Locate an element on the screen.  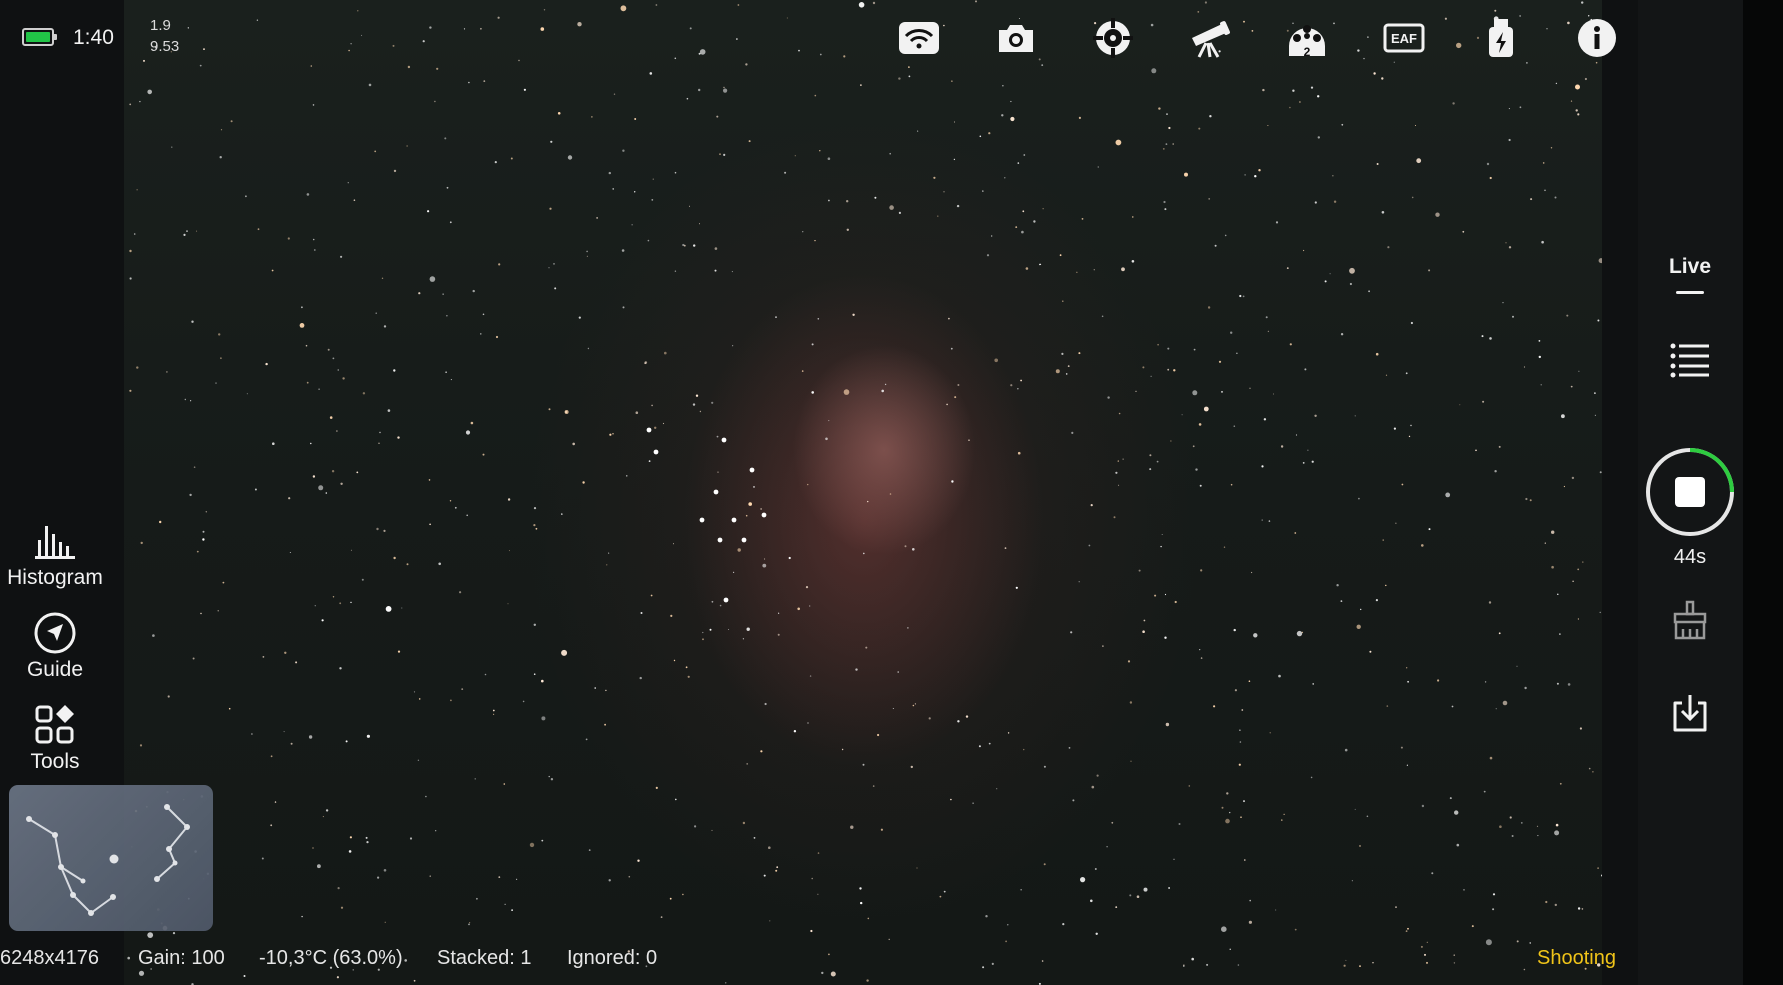
list-icon is located at coordinates (1690, 359).